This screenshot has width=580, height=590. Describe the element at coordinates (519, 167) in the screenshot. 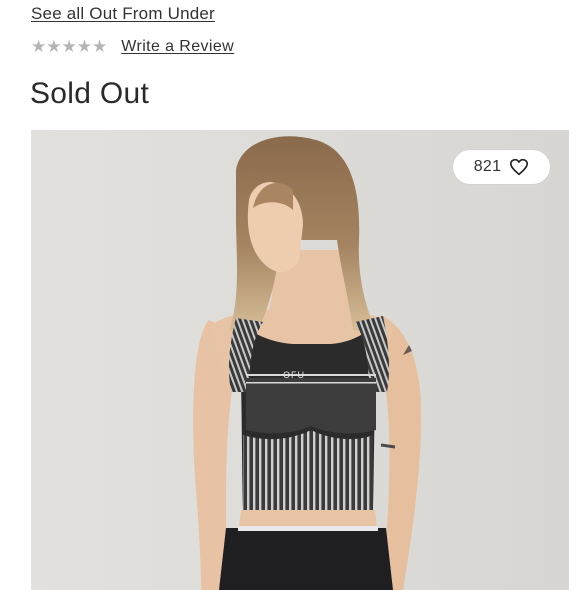

I see `heart-outline-icon` at that location.